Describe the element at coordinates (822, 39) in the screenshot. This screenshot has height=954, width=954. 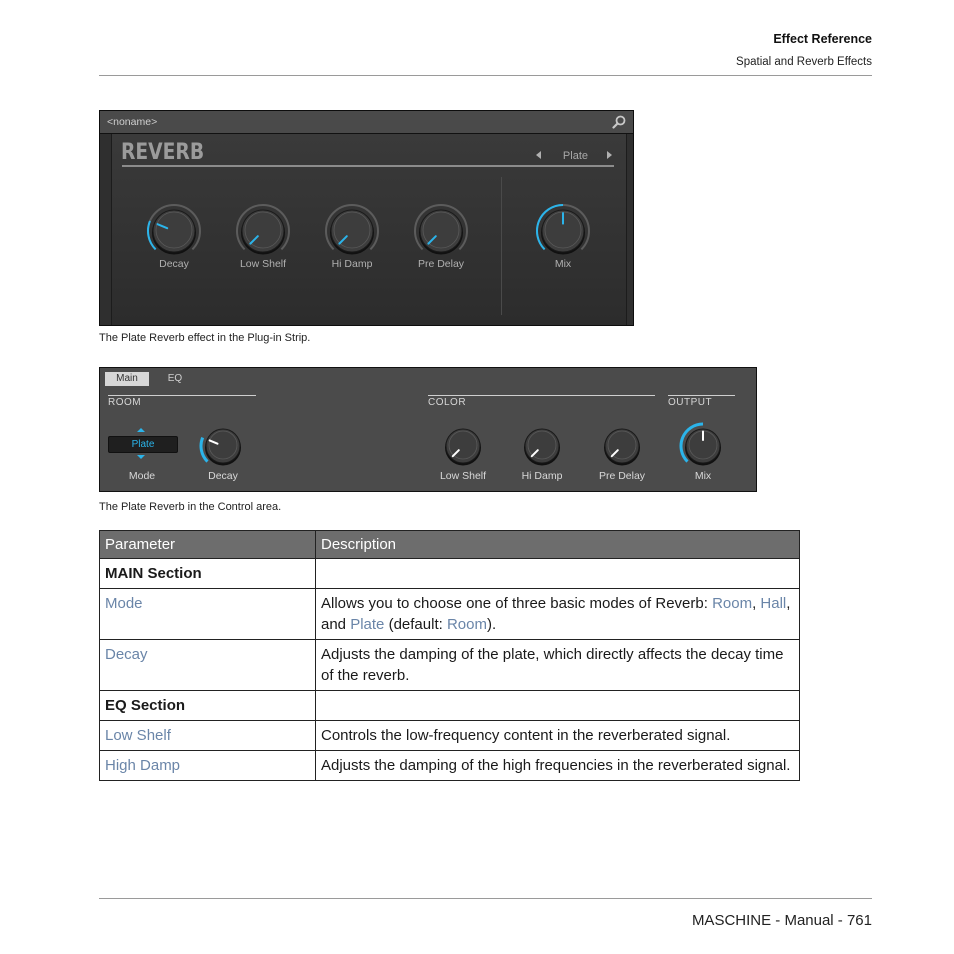
I see `header-title: Effect Reference` at that location.